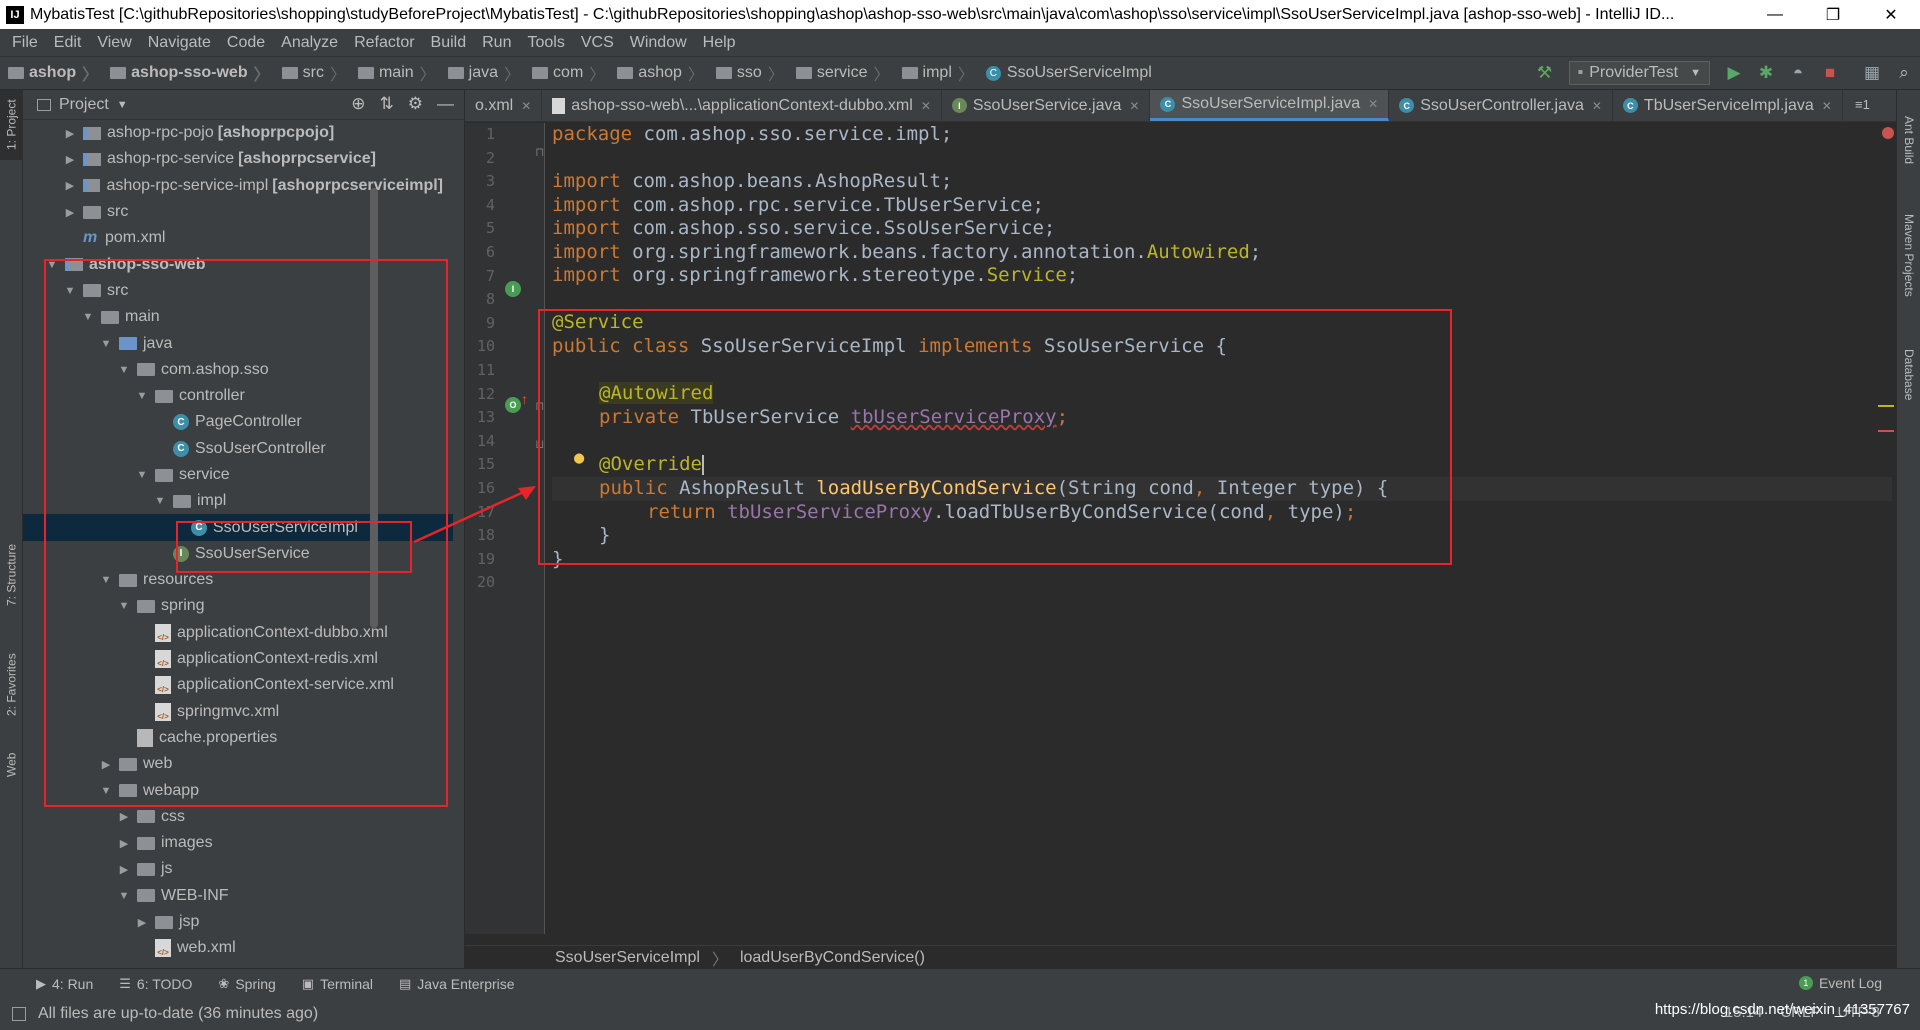  Describe the element at coordinates (233, 843) in the screenshot. I see `tree-node: ▶ images` at that location.